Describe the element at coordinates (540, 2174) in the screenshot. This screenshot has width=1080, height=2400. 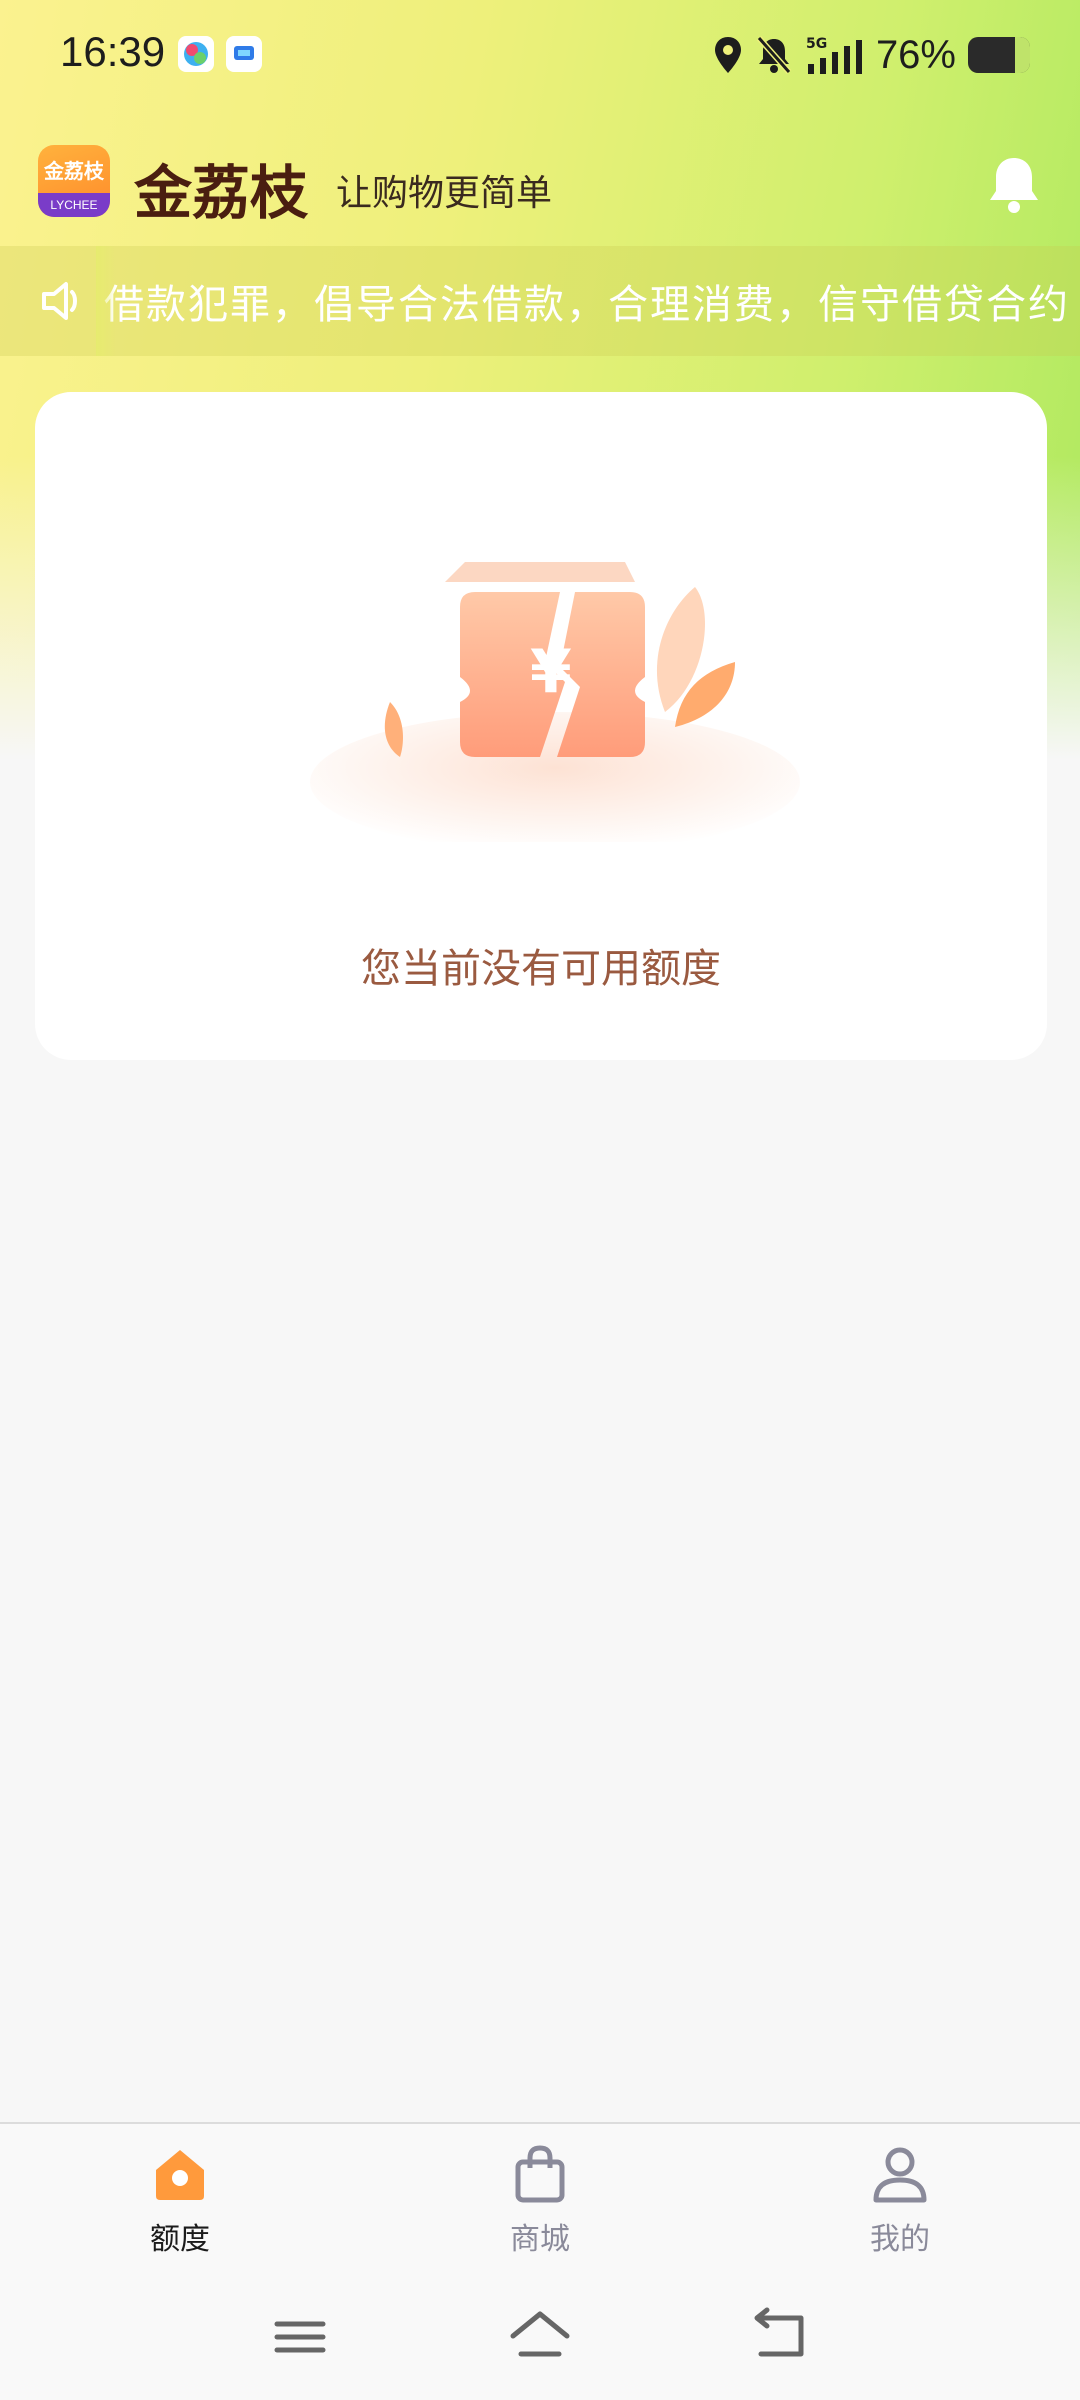
I see `shopping-bag-icon` at that location.